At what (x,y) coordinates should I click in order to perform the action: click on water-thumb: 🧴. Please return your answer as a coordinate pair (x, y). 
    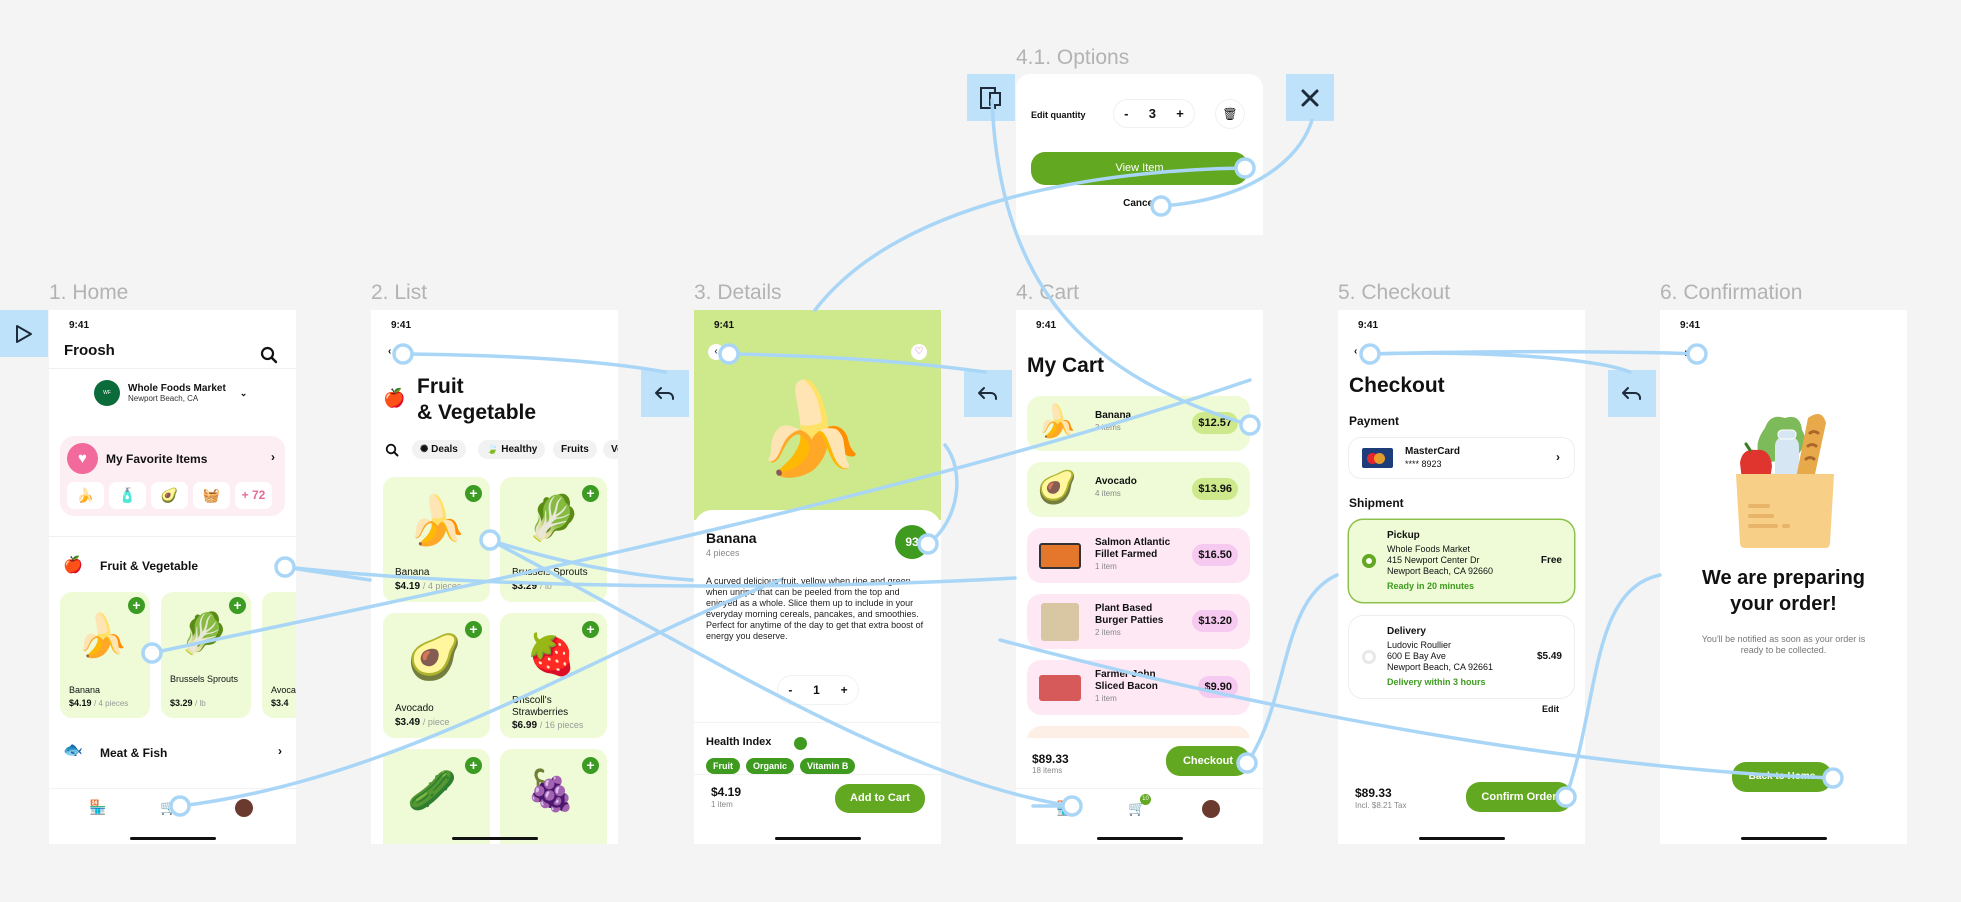
    Looking at the image, I should click on (127, 495).